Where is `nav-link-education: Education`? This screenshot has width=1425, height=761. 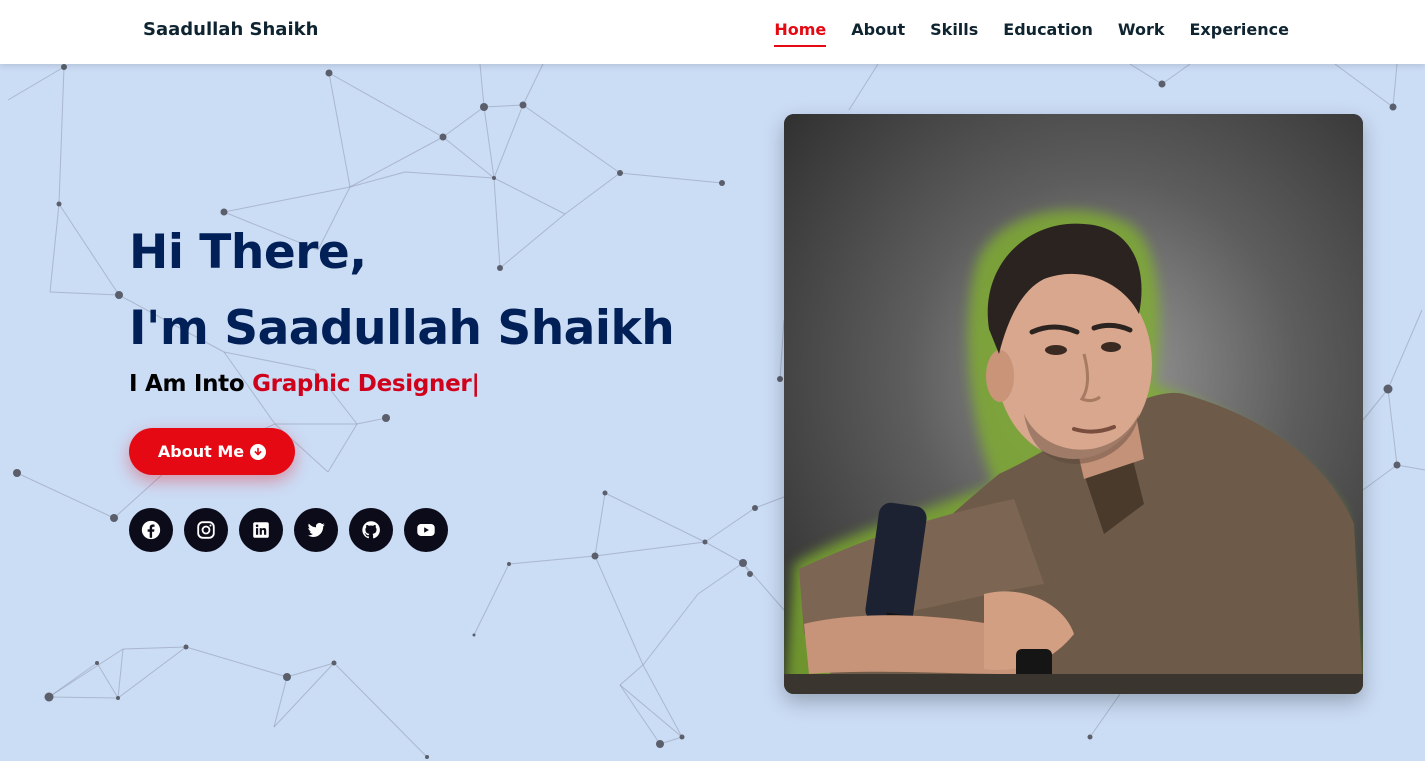
nav-link-education: Education is located at coordinates (1048, 33).